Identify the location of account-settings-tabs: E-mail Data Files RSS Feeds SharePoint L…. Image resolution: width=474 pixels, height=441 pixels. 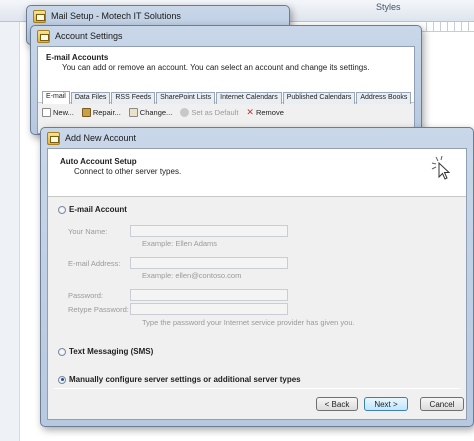
(227, 97).